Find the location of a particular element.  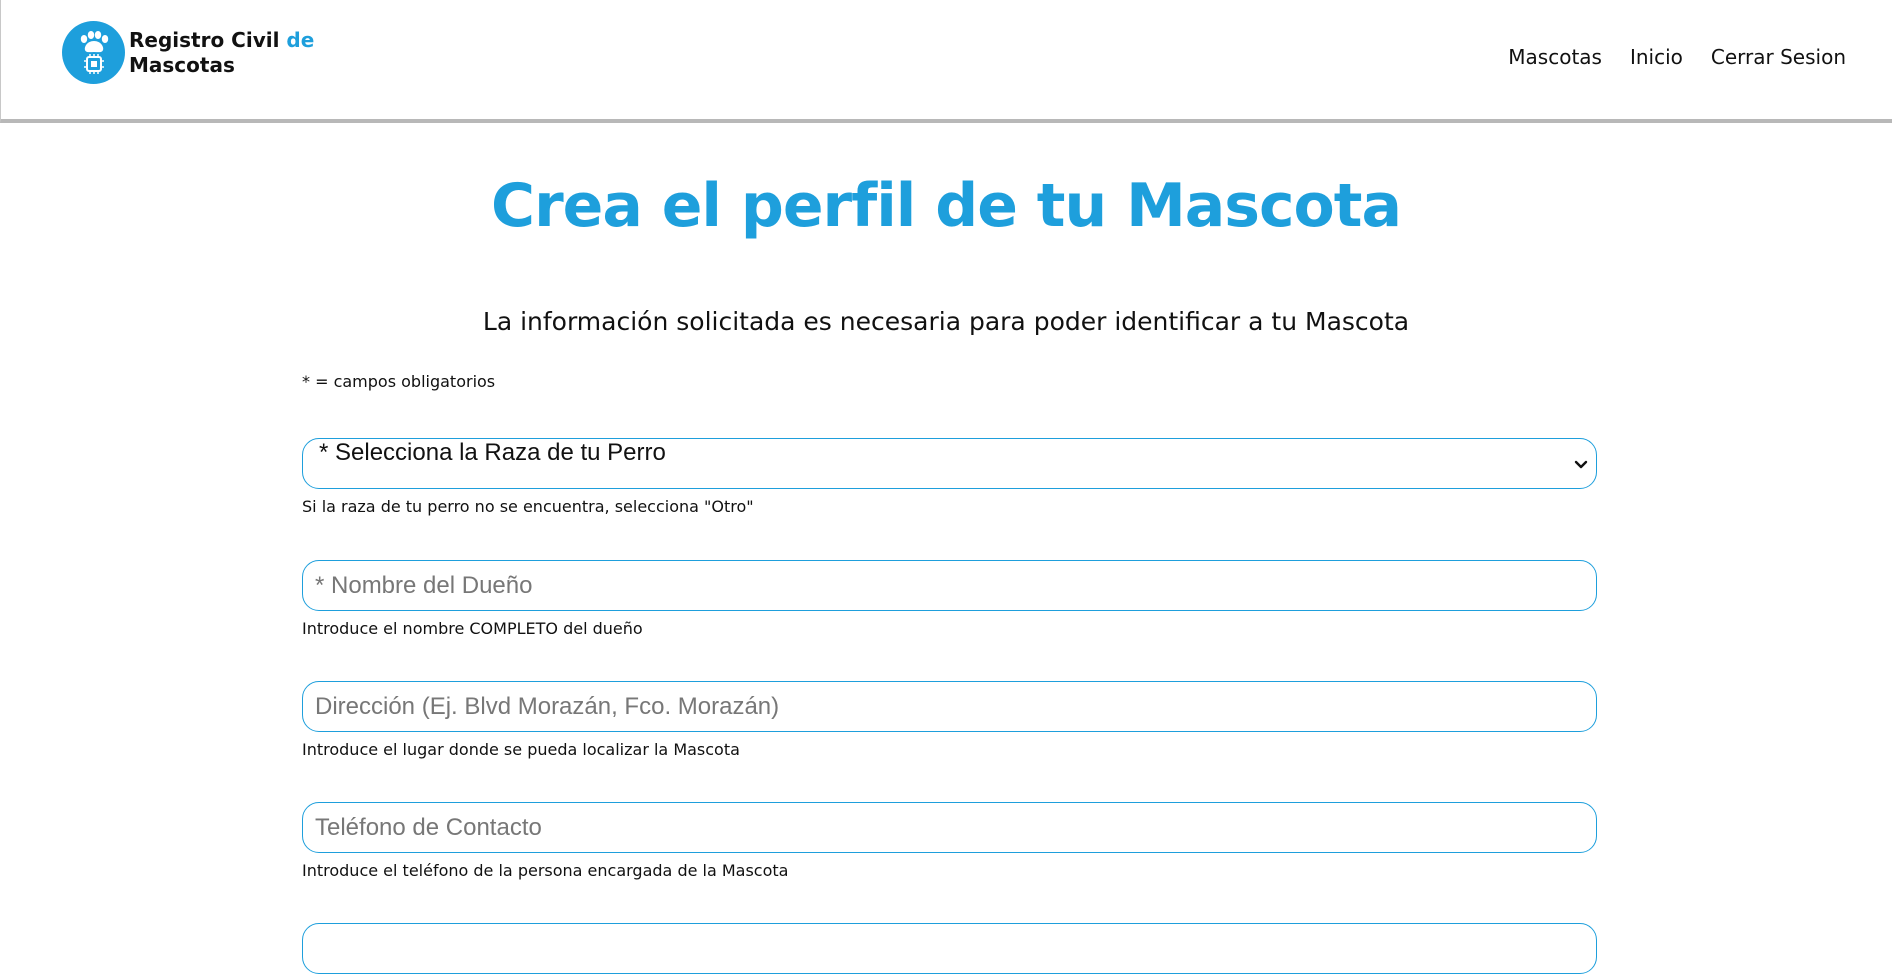

paw-chip-icon is located at coordinates (93, 52).